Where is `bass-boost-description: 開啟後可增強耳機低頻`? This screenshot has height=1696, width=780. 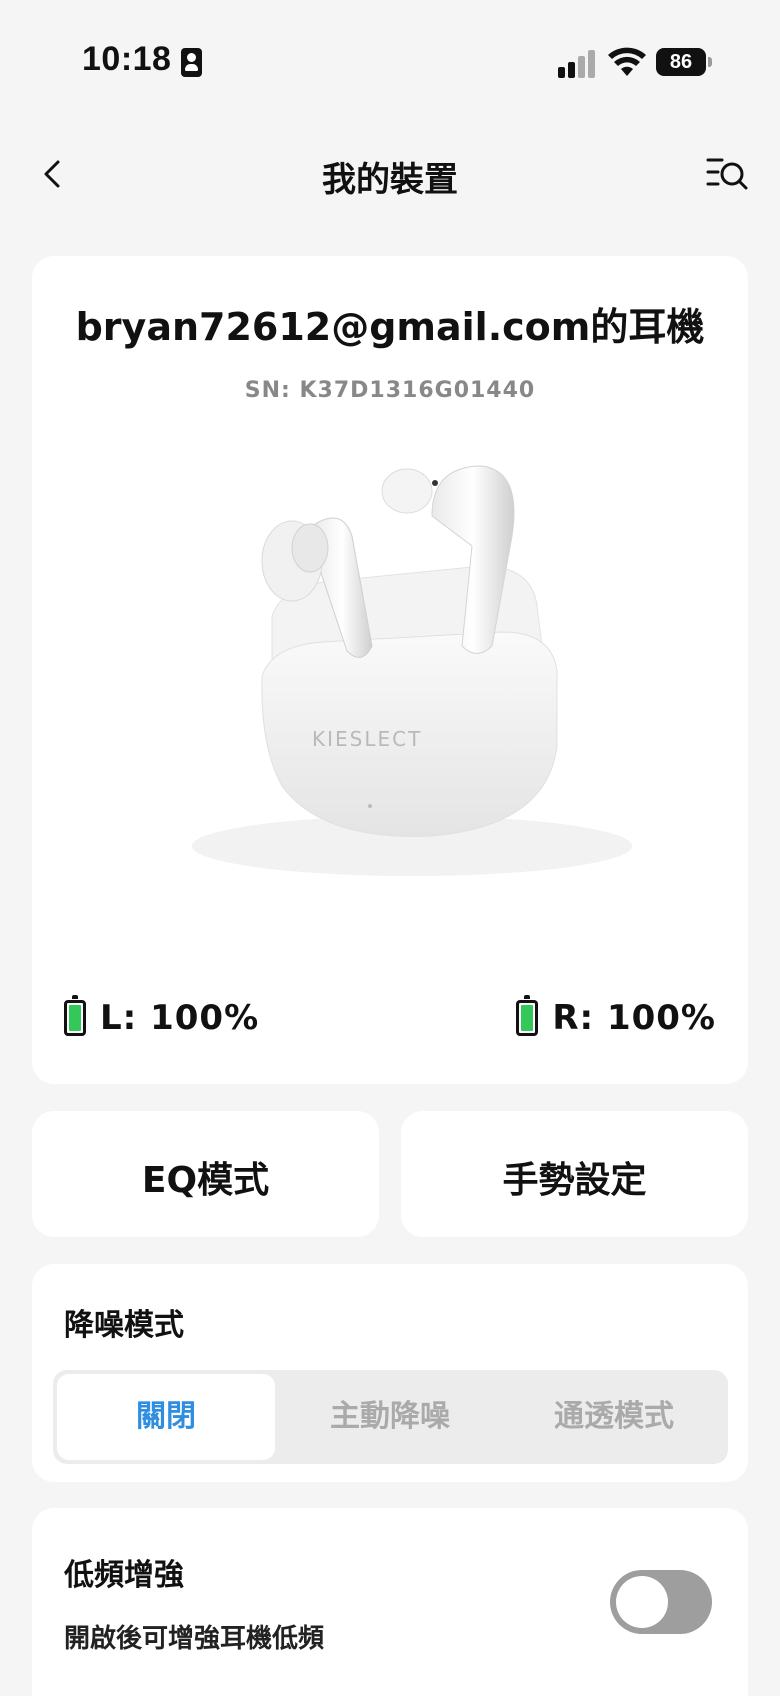 bass-boost-description: 開啟後可增強耳機低頻 is located at coordinates (194, 1639).